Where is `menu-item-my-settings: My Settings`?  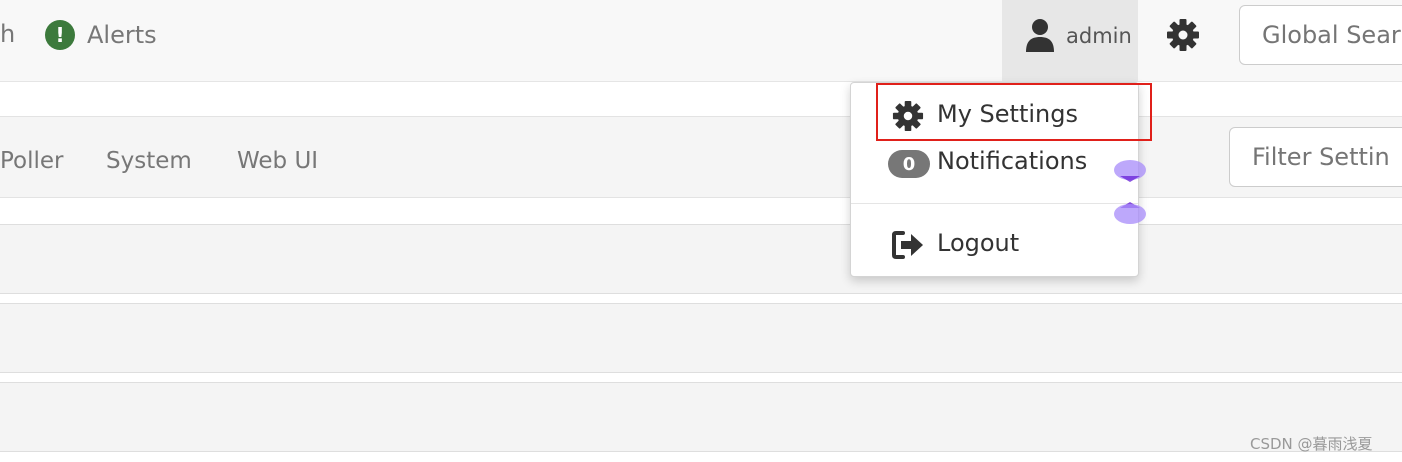 menu-item-my-settings: My Settings is located at coordinates (994, 116).